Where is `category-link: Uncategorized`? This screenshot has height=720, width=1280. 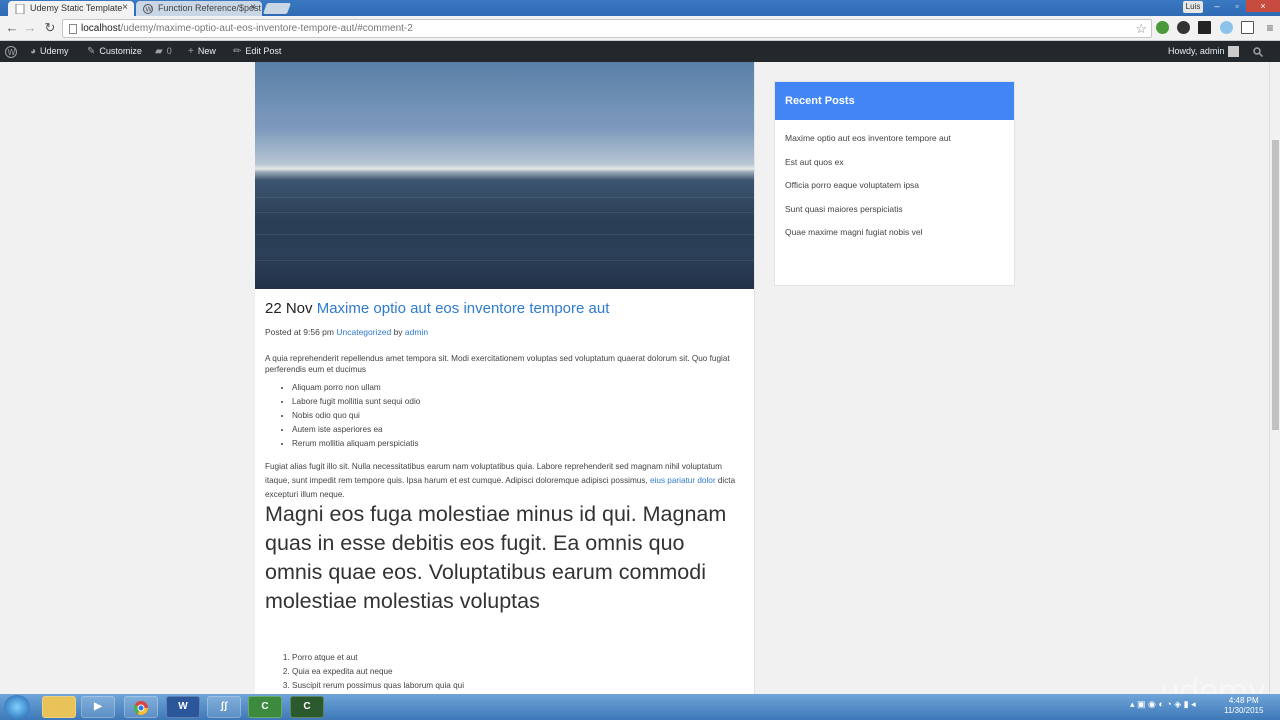 category-link: Uncategorized is located at coordinates (363, 332).